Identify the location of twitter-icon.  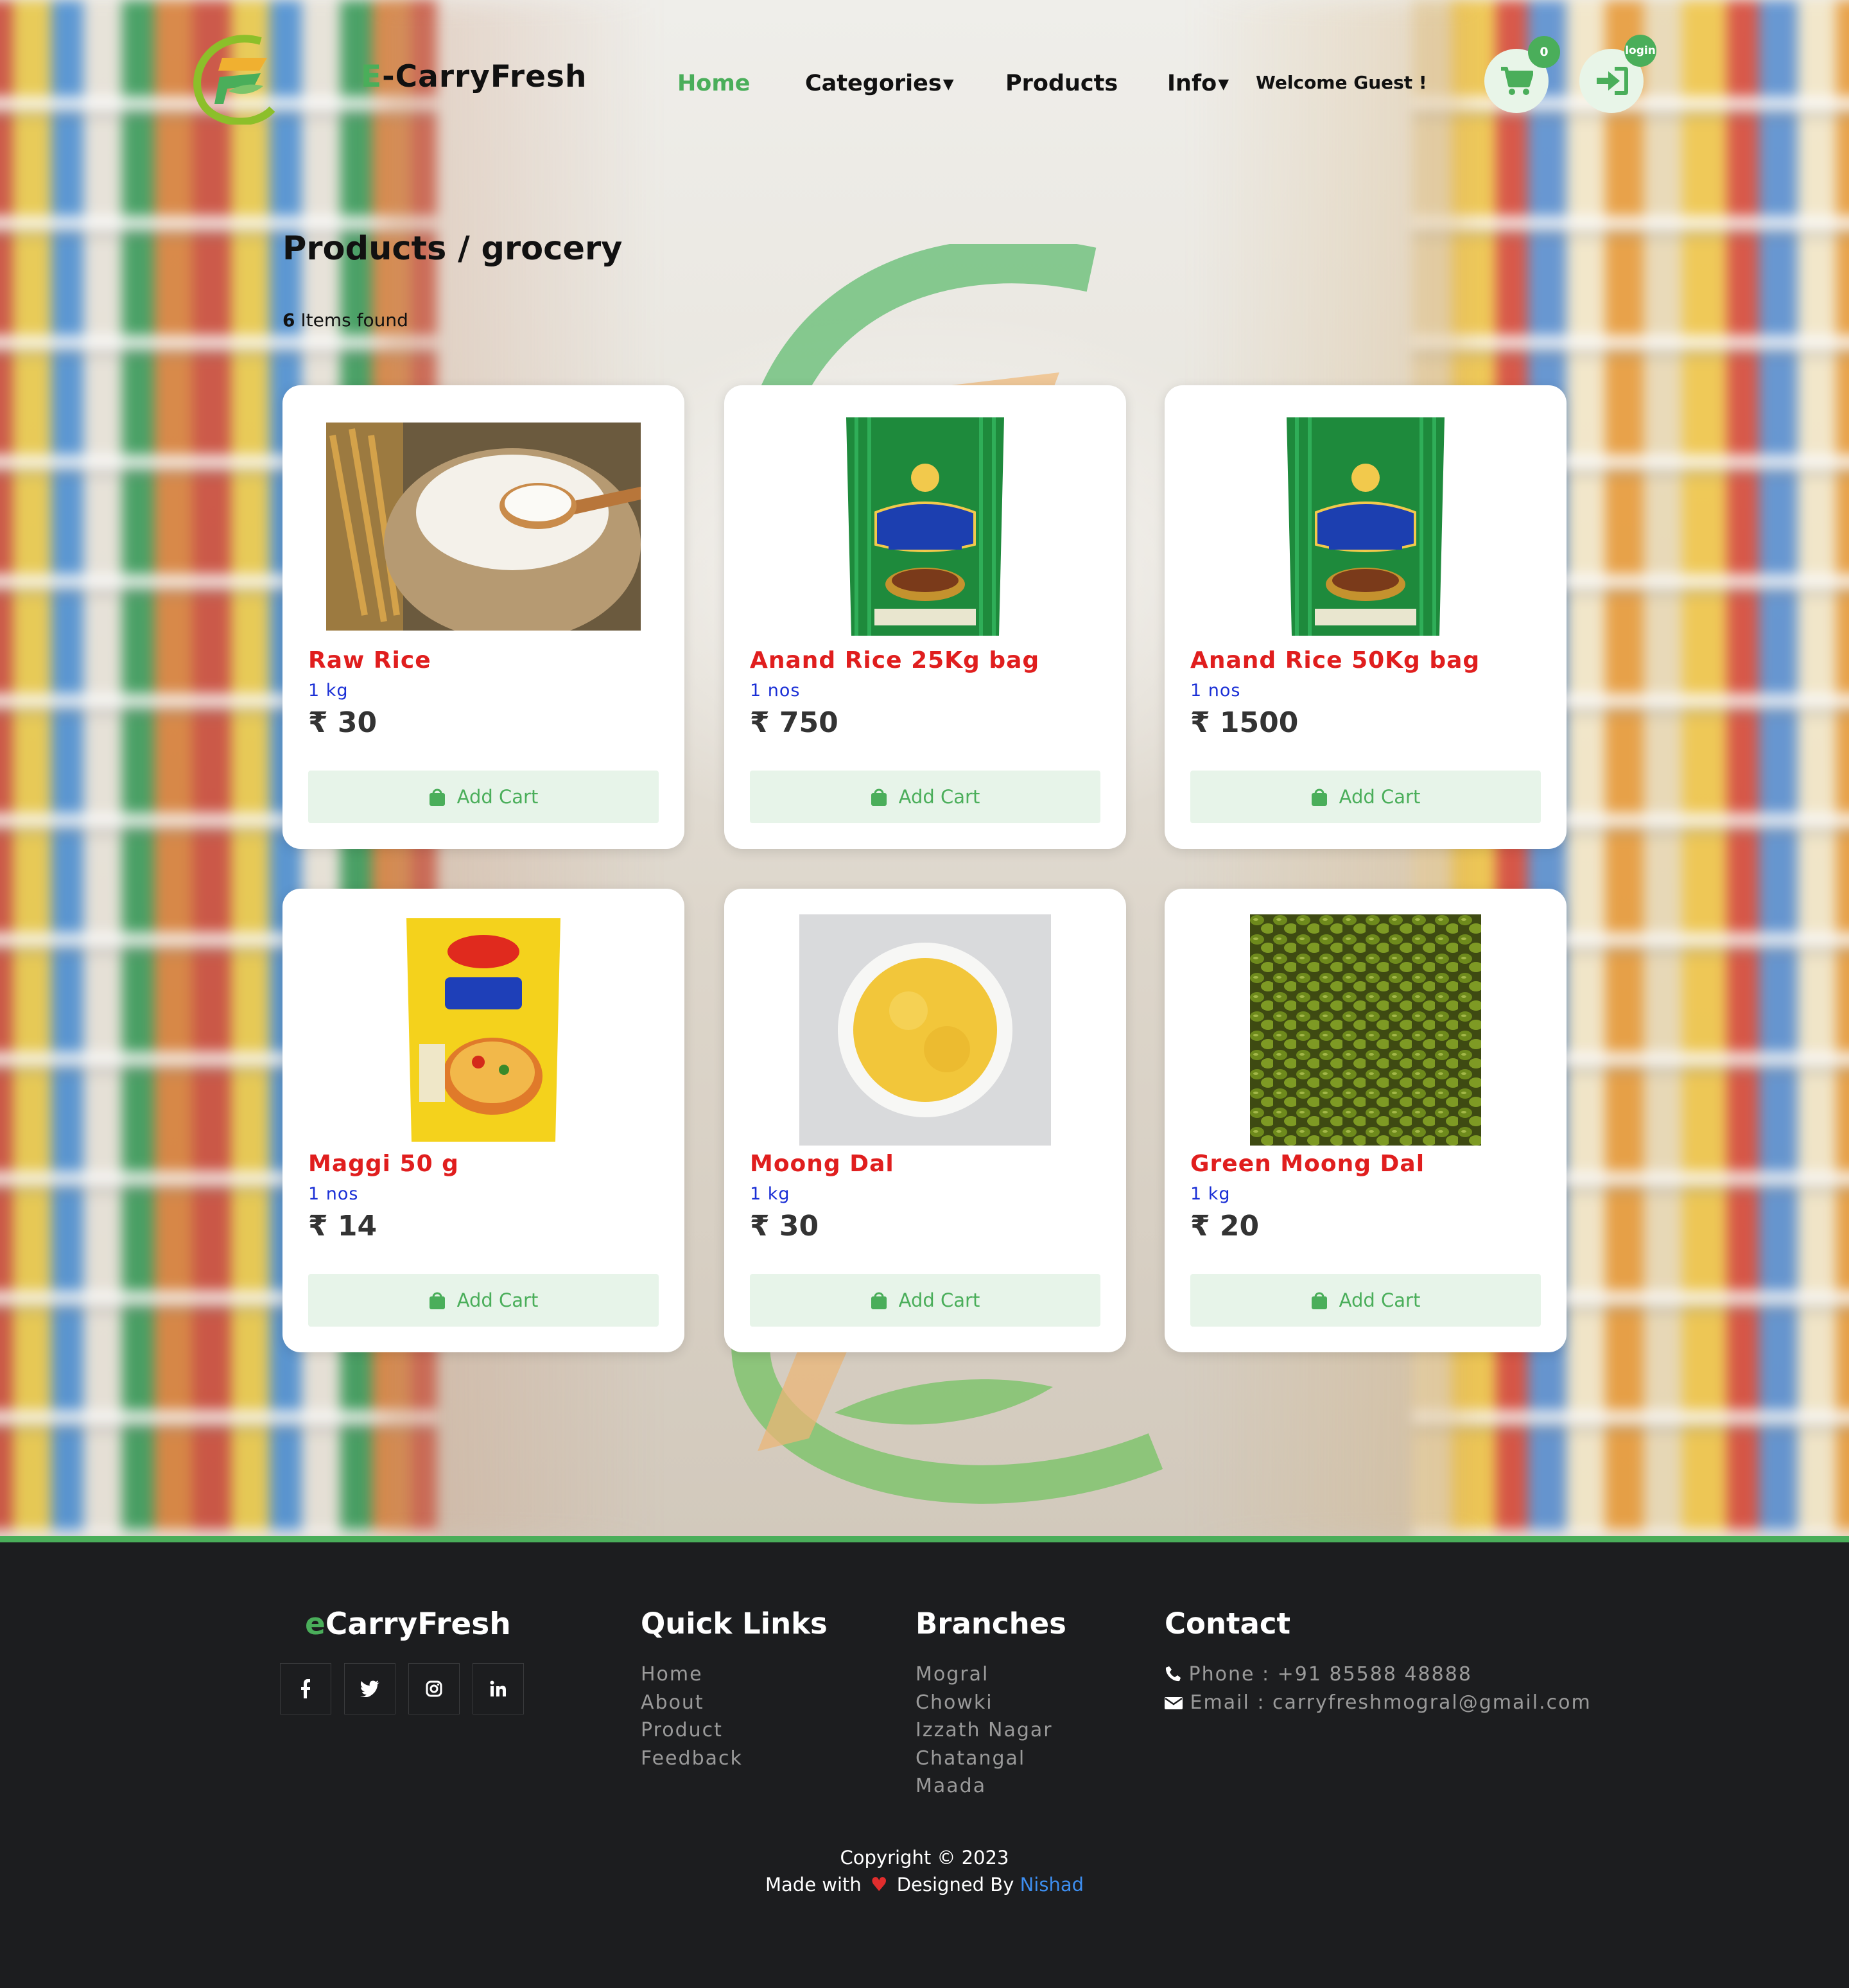
(370, 1688).